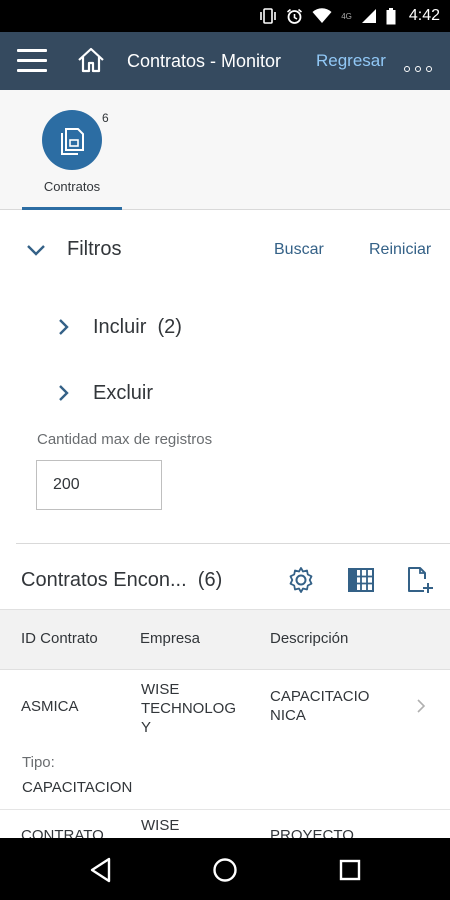  Describe the element at coordinates (160, 825) in the screenshot. I see `cell-empresa: WISE` at that location.